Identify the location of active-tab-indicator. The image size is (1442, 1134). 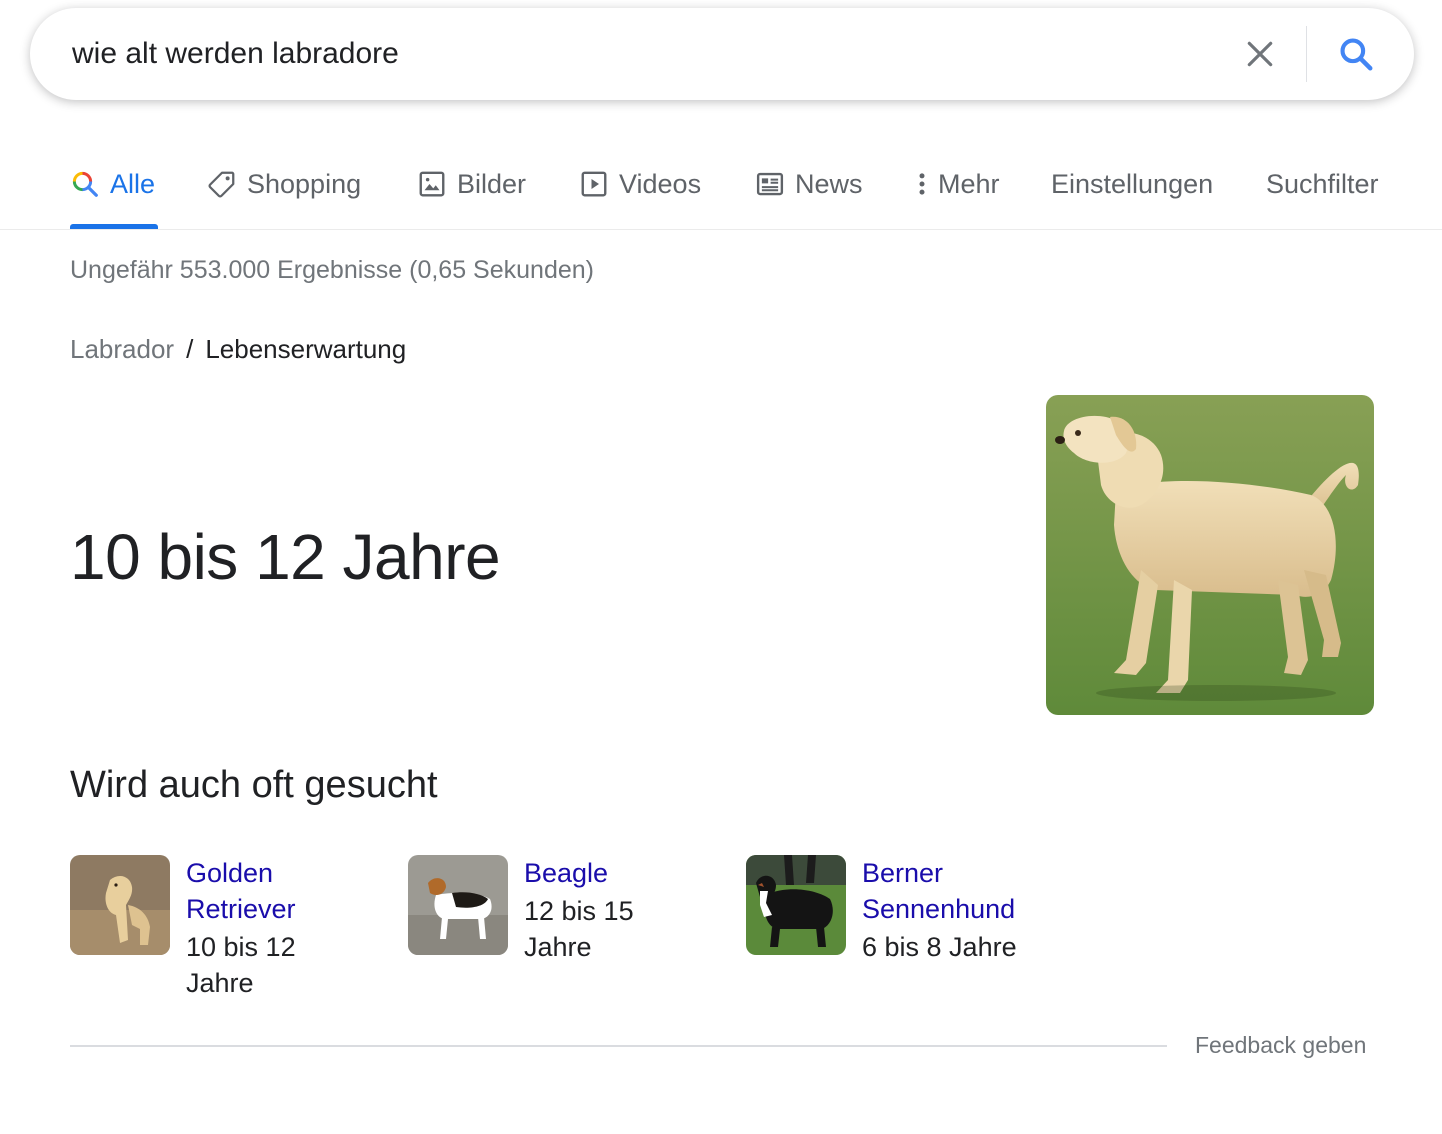
(114, 226).